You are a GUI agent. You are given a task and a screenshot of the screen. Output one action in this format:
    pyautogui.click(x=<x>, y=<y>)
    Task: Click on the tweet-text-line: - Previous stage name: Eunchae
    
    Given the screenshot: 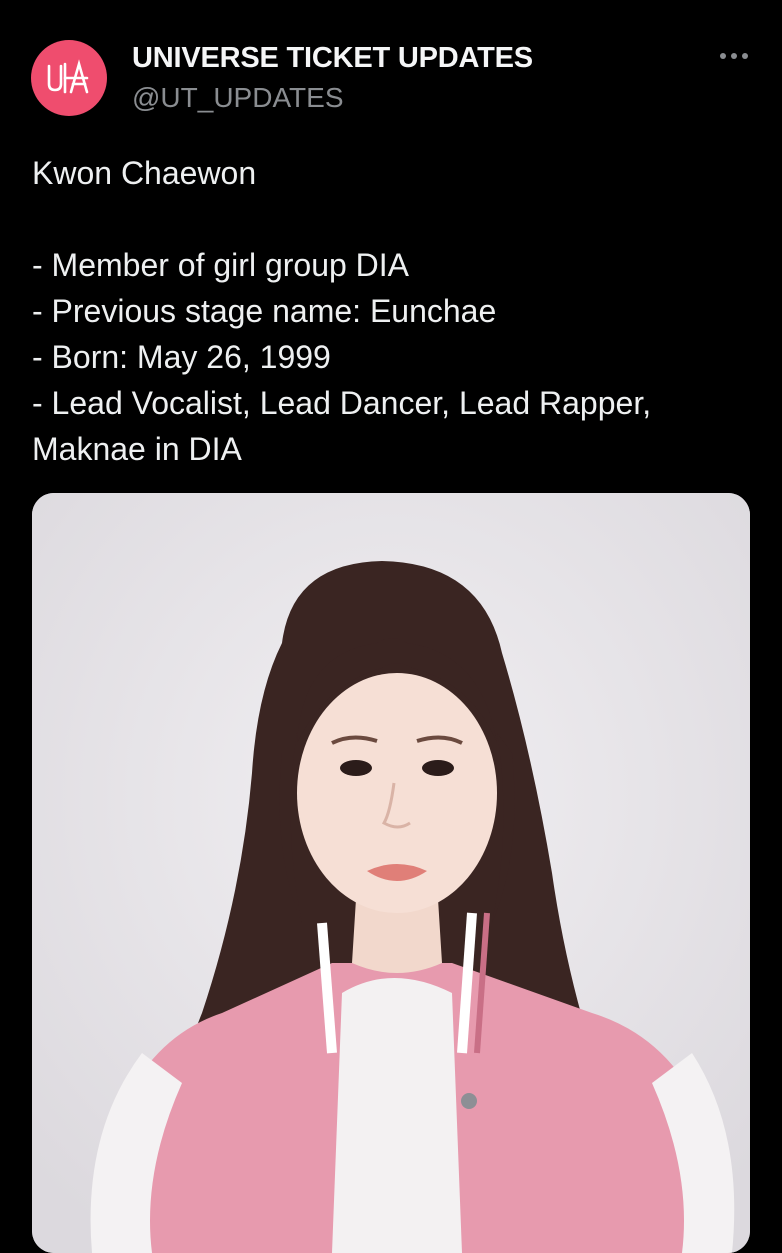 What is the action you would take?
    pyautogui.click(x=264, y=311)
    